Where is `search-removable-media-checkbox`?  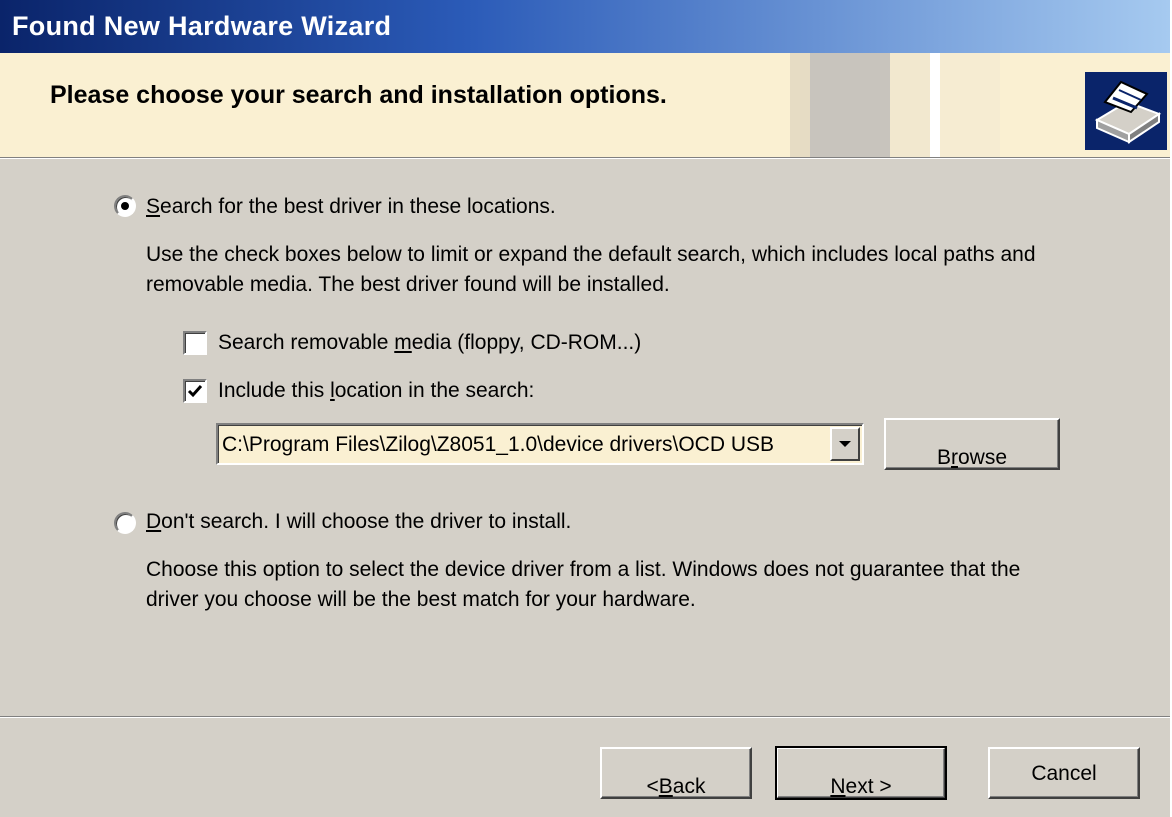
search-removable-media-checkbox is located at coordinates (195, 343).